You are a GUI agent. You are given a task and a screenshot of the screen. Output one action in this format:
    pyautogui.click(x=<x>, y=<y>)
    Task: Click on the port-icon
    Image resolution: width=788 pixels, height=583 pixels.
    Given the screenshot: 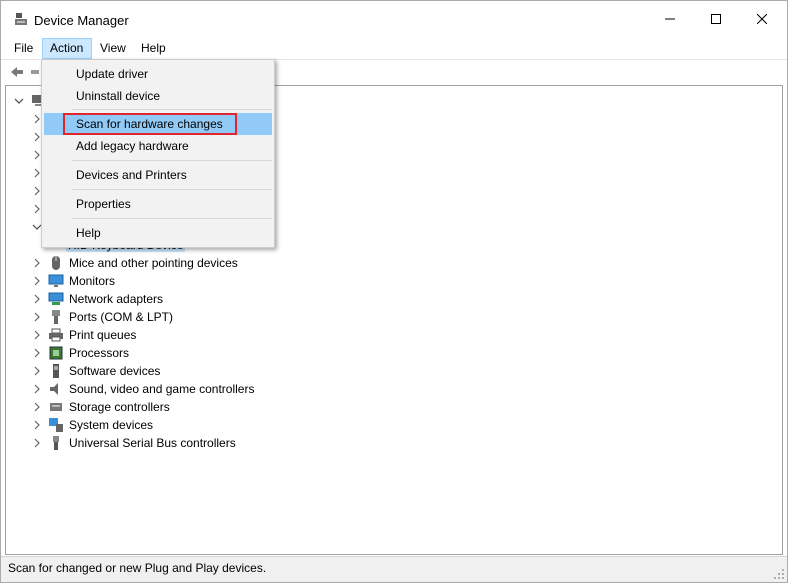 What is the action you would take?
    pyautogui.click(x=56, y=317)
    